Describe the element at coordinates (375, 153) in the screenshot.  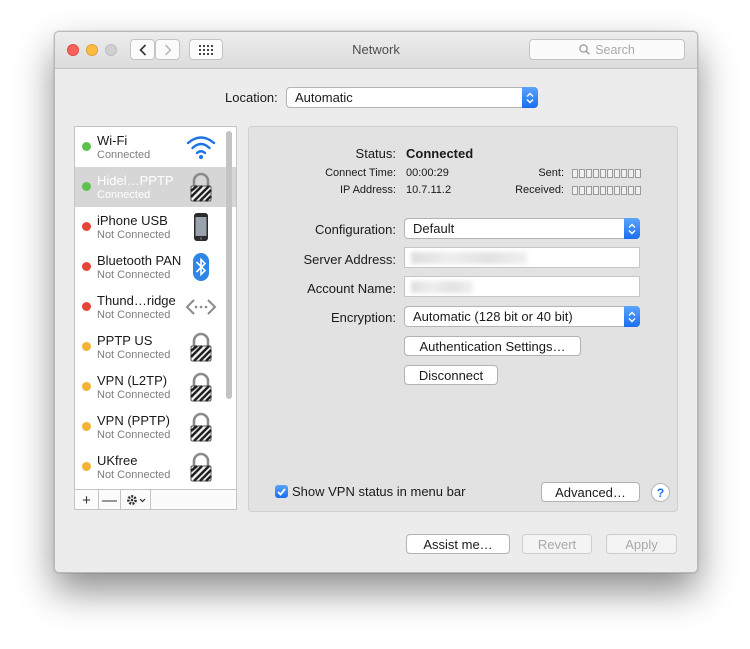
I see `status-label: Status:` at that location.